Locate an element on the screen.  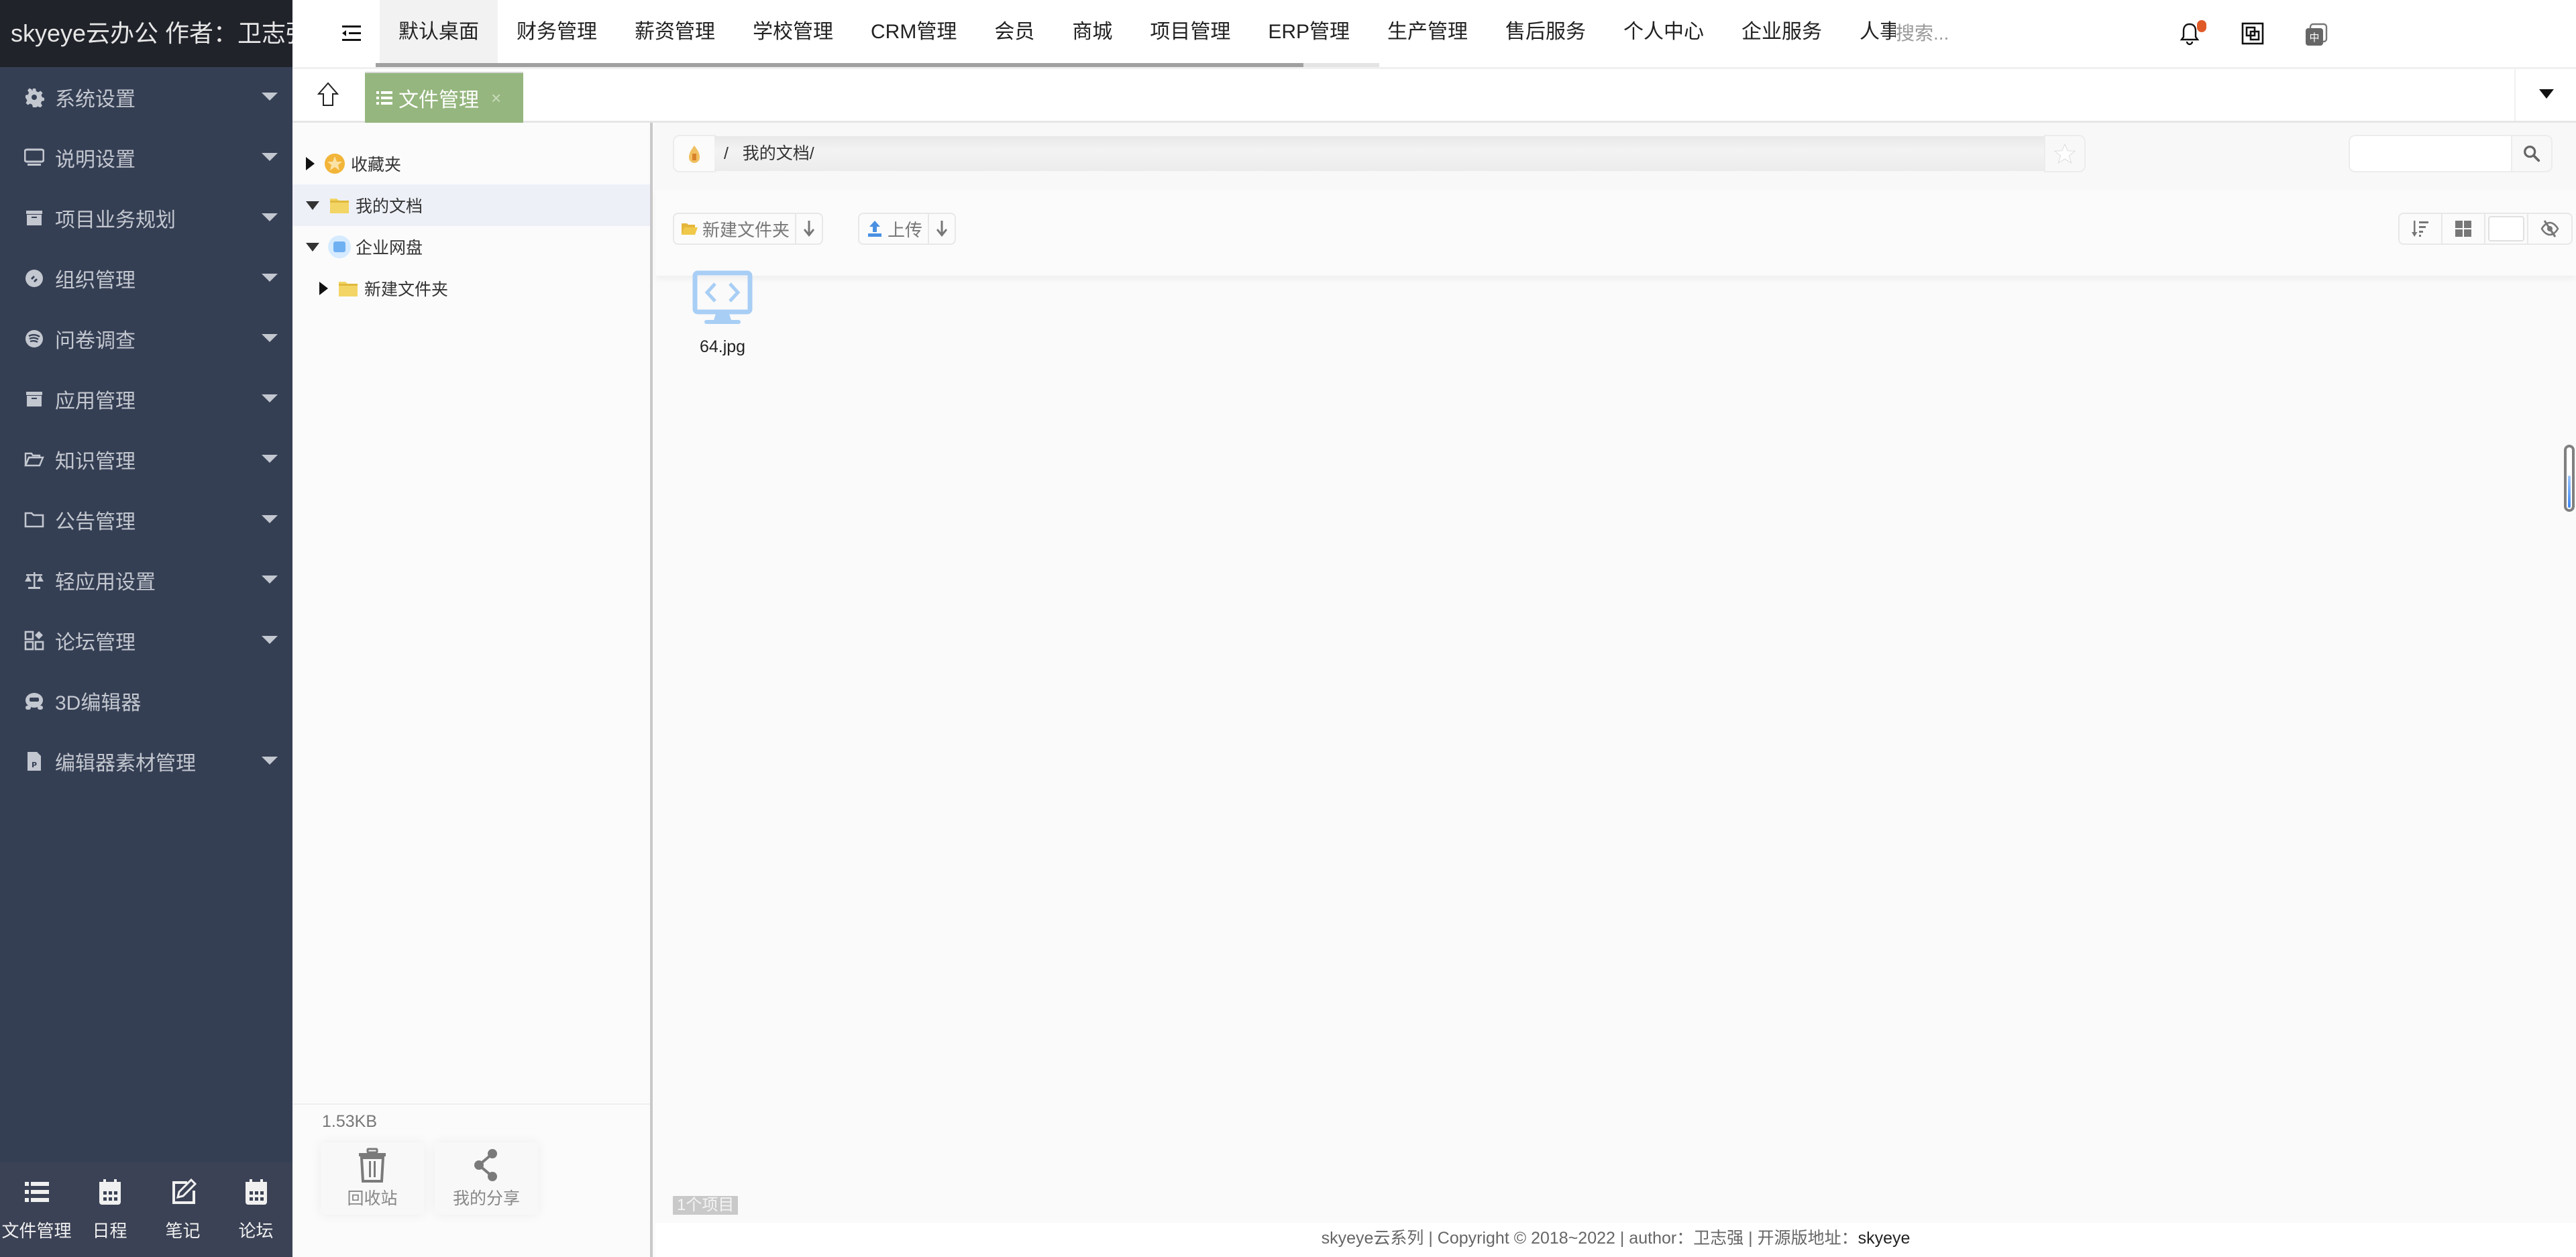
module-tab: 薪资管理 is located at coordinates (675, 32).